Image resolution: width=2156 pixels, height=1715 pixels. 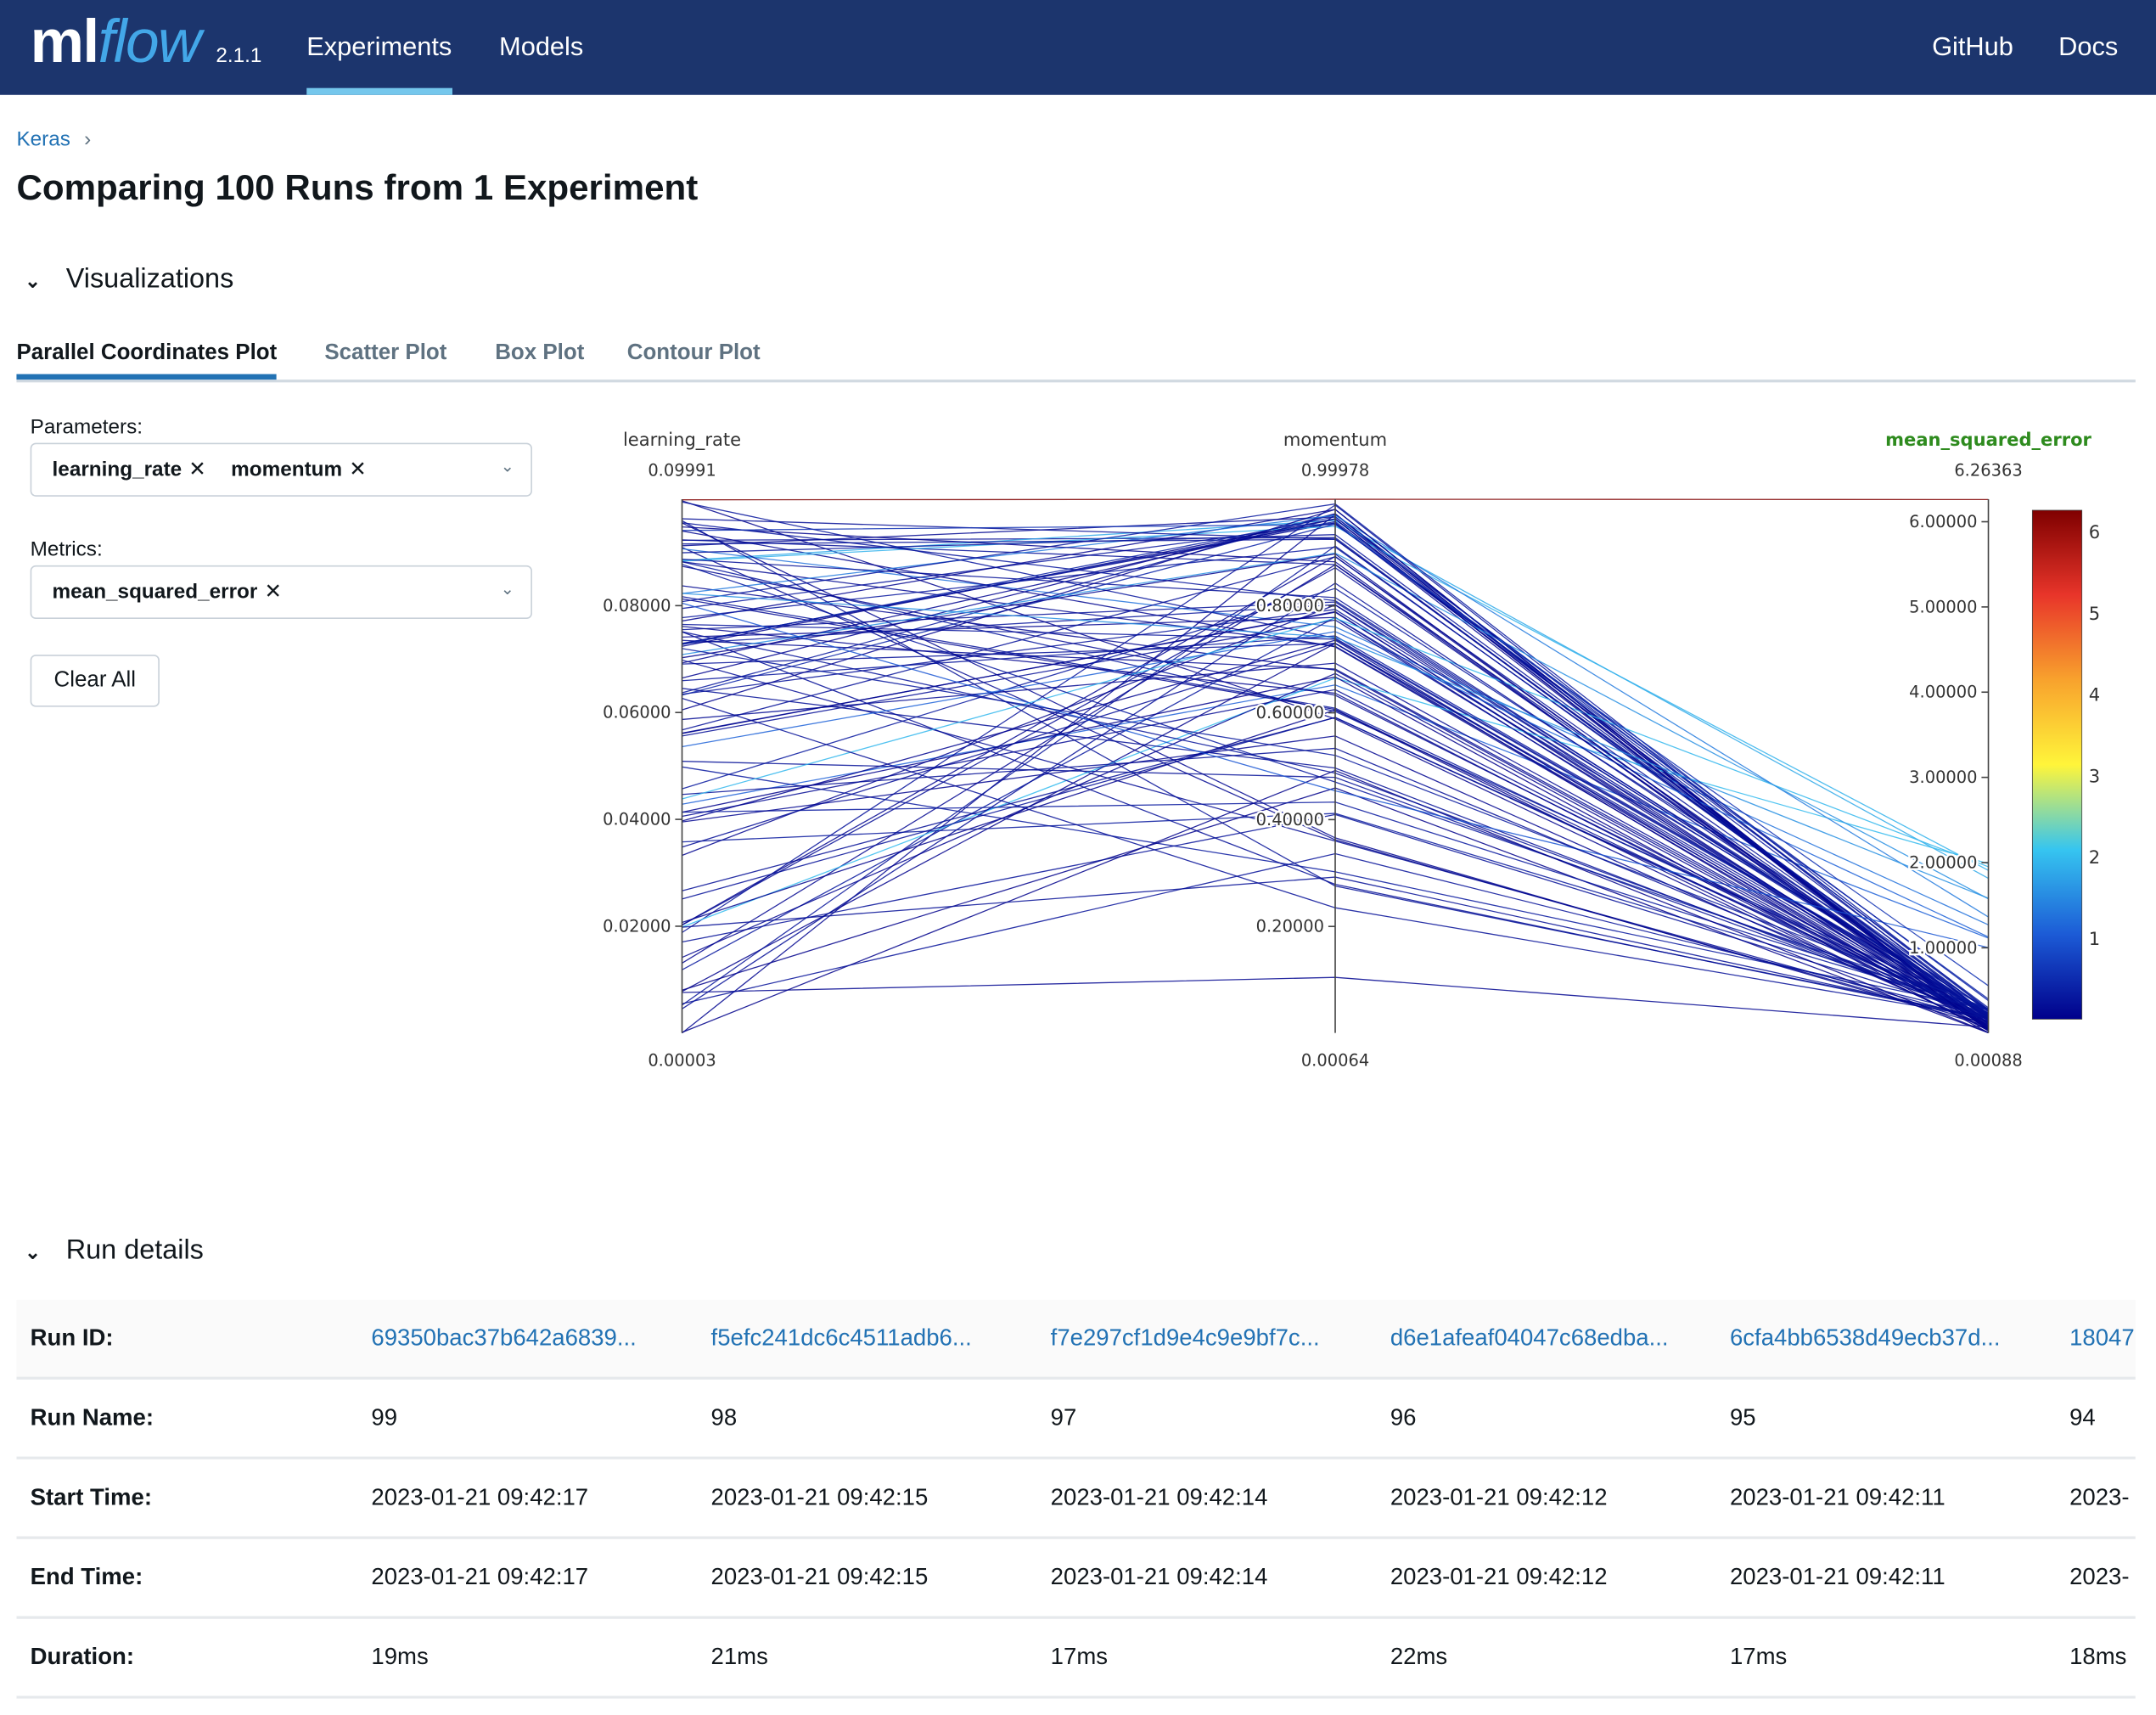 I want to click on tick-label: 3.00000, so click(x=1943, y=777).